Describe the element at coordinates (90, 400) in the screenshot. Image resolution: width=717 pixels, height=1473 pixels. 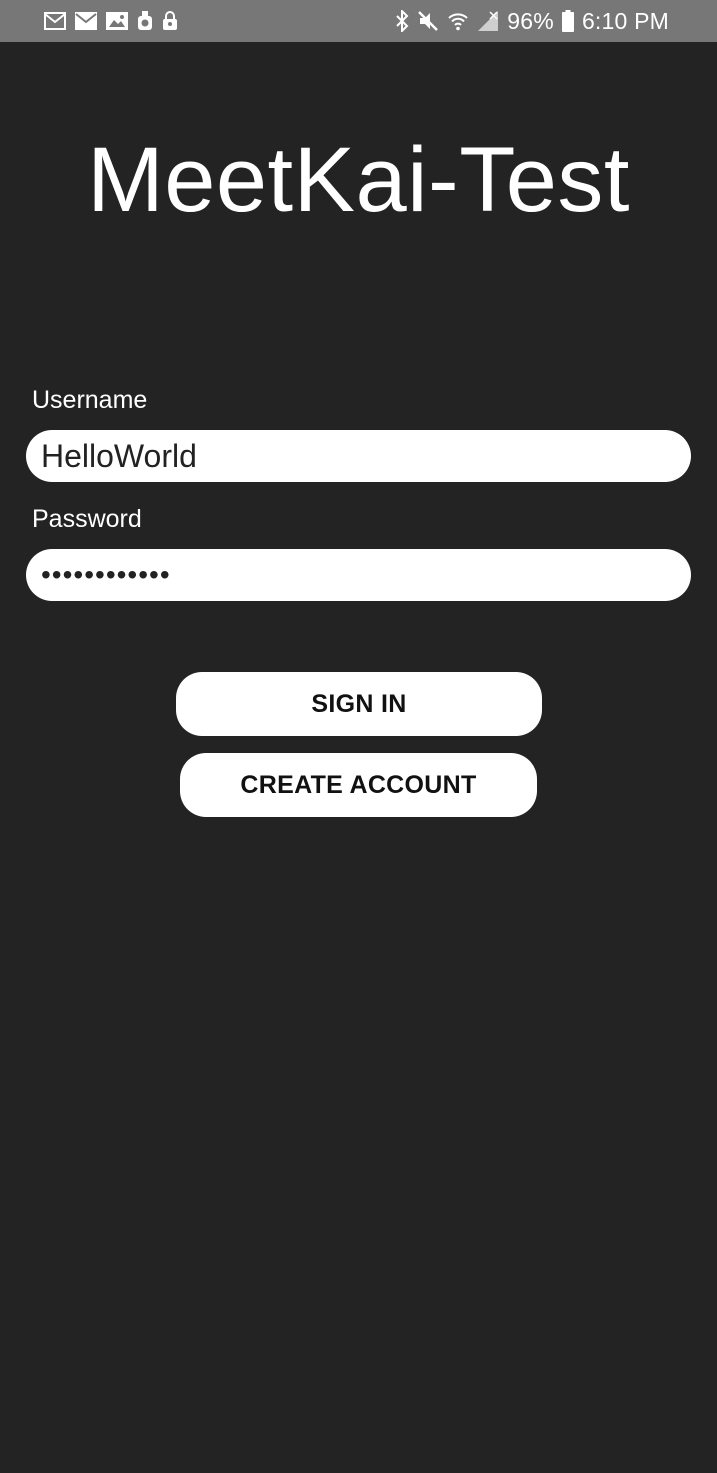
I see `username-label: Username` at that location.